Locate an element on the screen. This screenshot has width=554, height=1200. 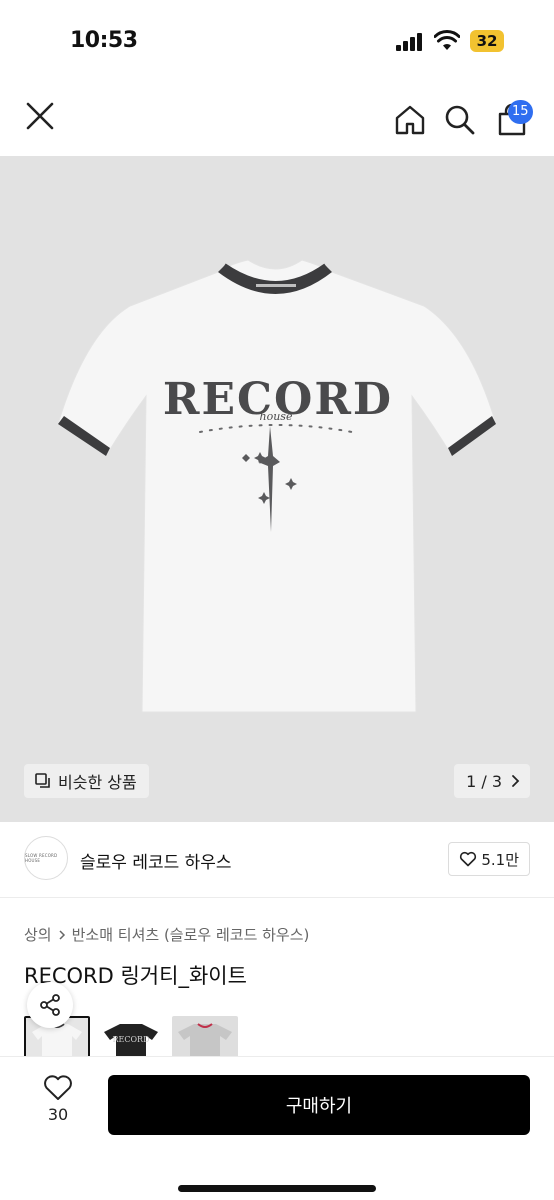
similar-products-label: 비슷한 상품 is located at coordinates (97, 782).